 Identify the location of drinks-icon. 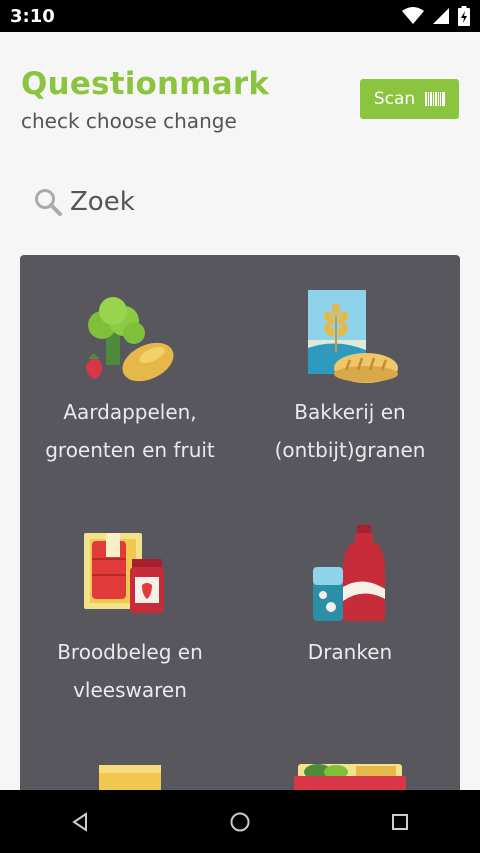
(349, 573).